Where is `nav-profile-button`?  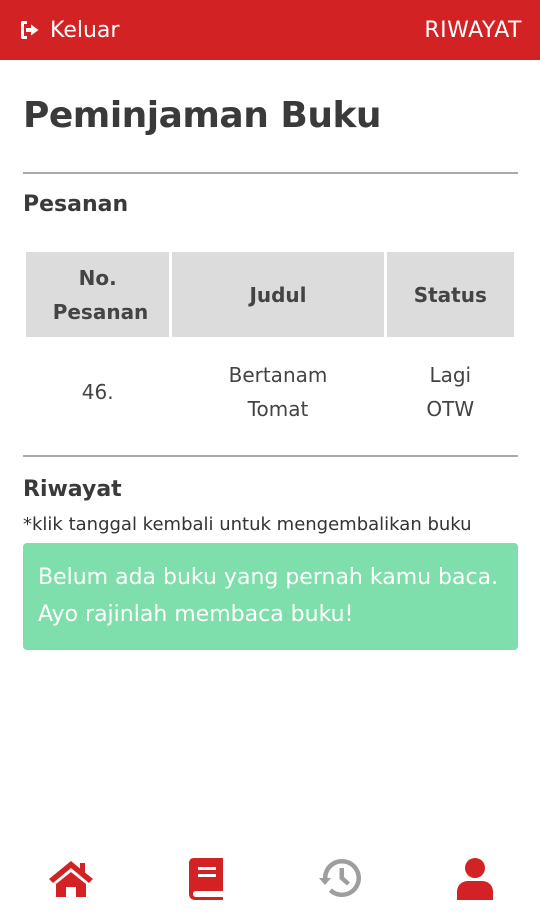 nav-profile-button is located at coordinates (475, 878).